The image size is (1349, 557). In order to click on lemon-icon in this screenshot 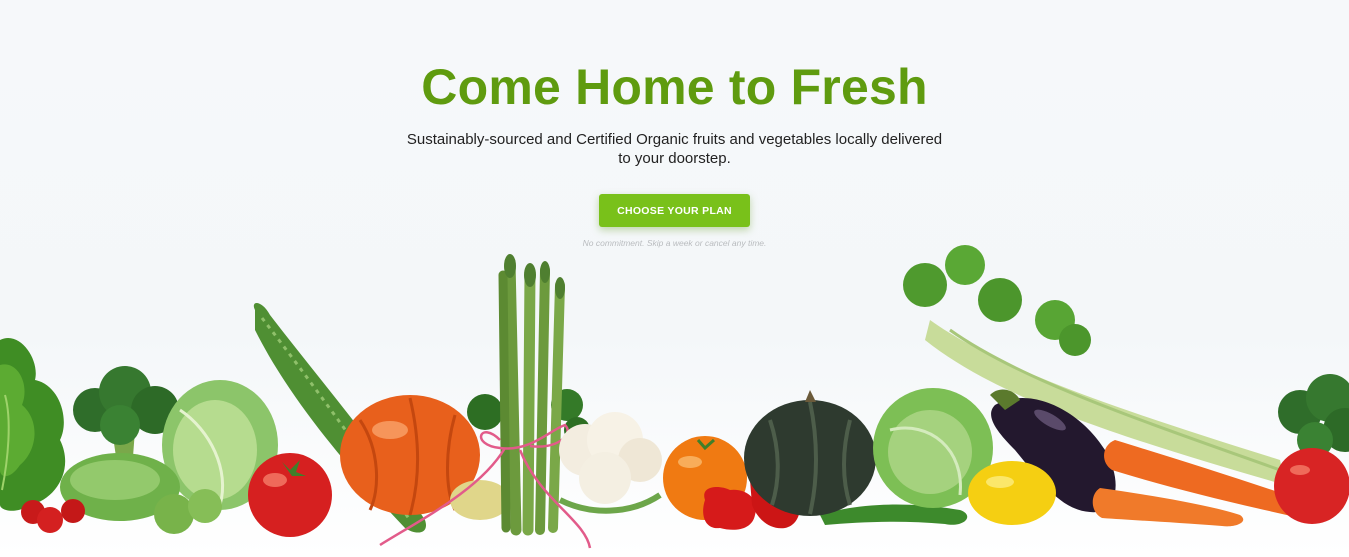, I will do `click(1012, 493)`.